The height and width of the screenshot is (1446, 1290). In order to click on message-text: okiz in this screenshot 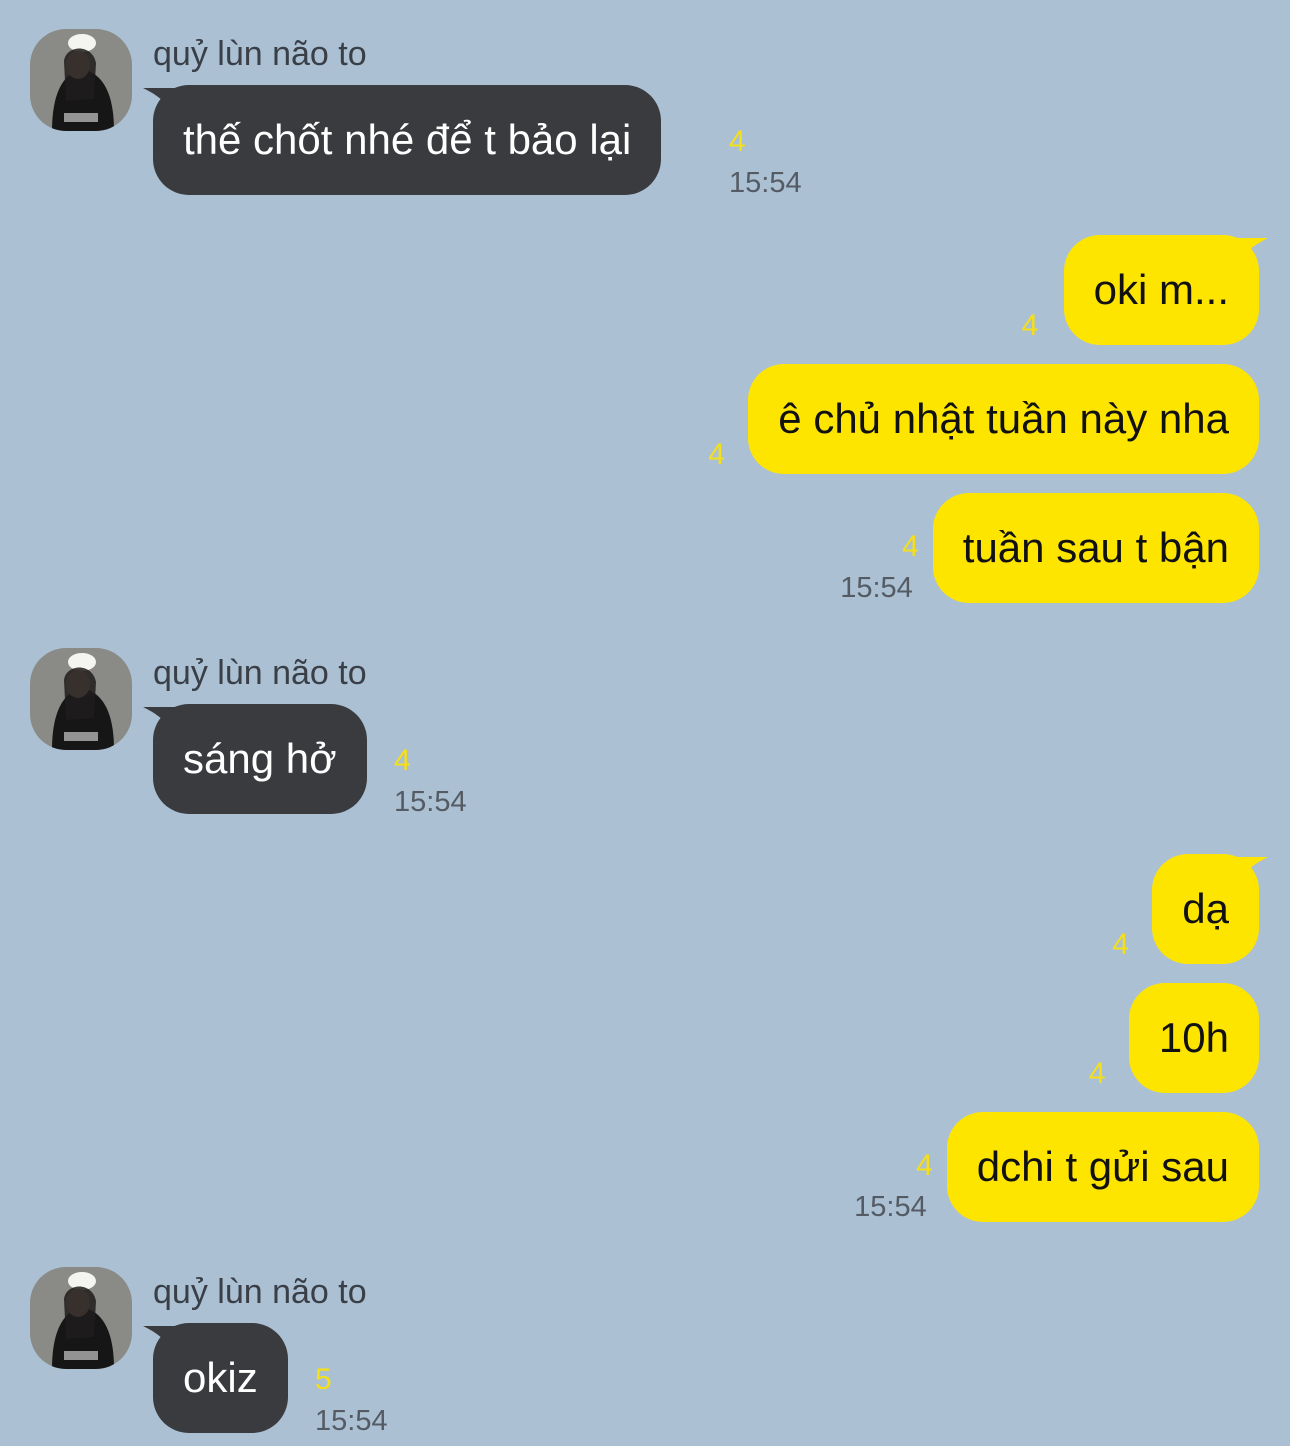, I will do `click(220, 1377)`.